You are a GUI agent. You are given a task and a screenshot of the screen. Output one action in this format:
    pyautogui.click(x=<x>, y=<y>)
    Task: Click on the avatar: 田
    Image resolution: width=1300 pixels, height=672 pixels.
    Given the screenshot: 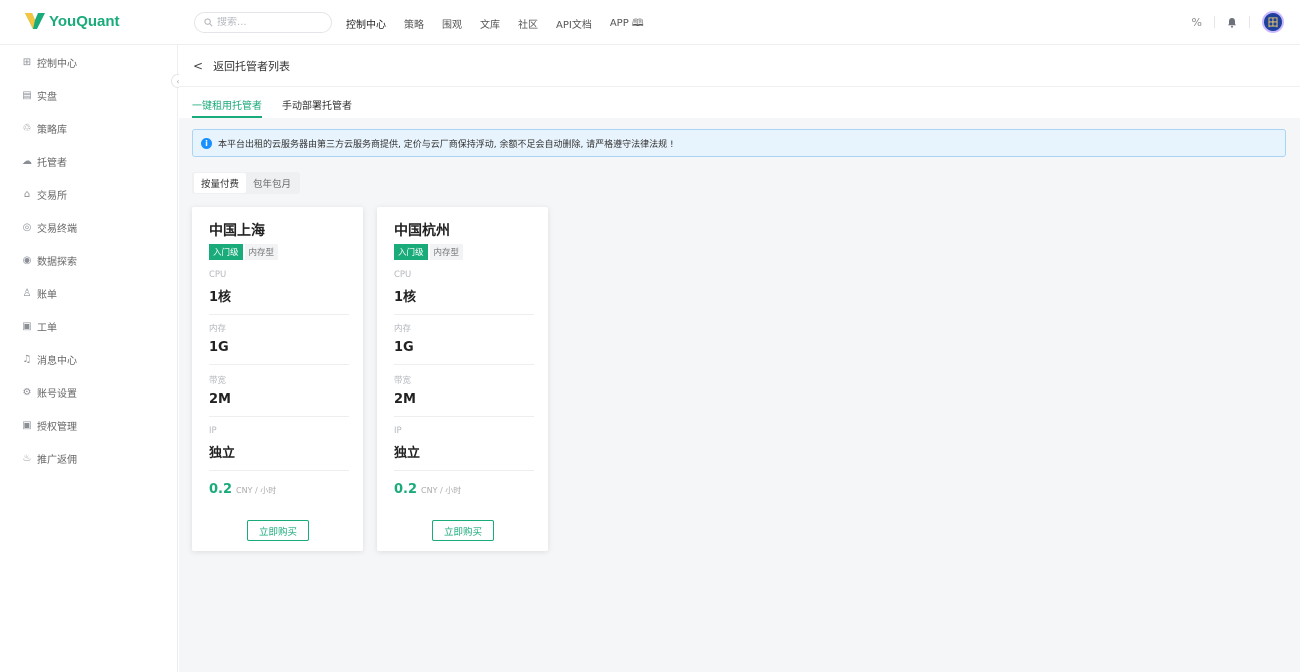 What is the action you would take?
    pyautogui.click(x=1273, y=22)
    